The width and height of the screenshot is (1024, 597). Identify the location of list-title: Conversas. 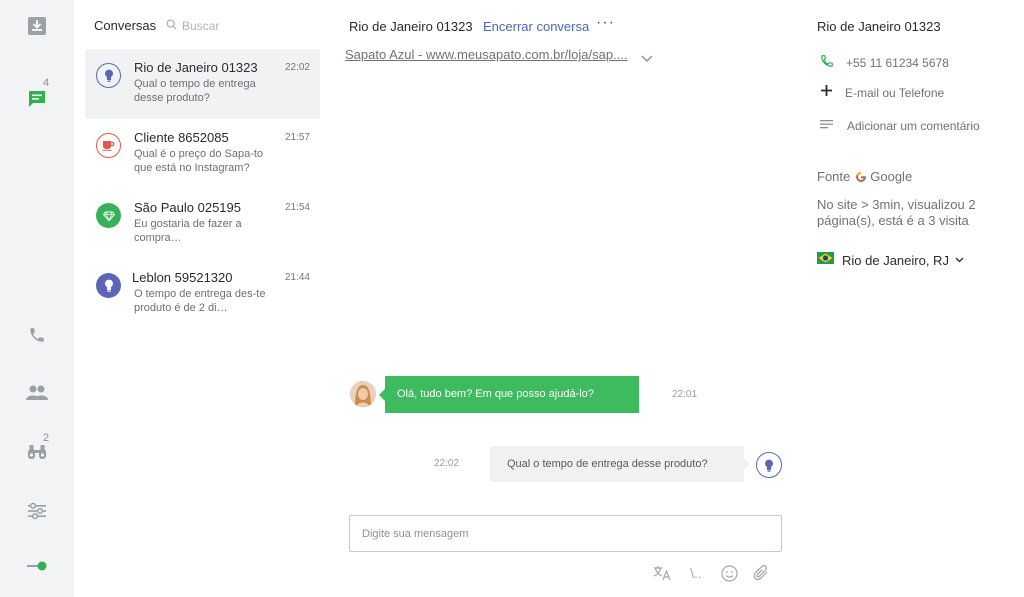
(125, 25).